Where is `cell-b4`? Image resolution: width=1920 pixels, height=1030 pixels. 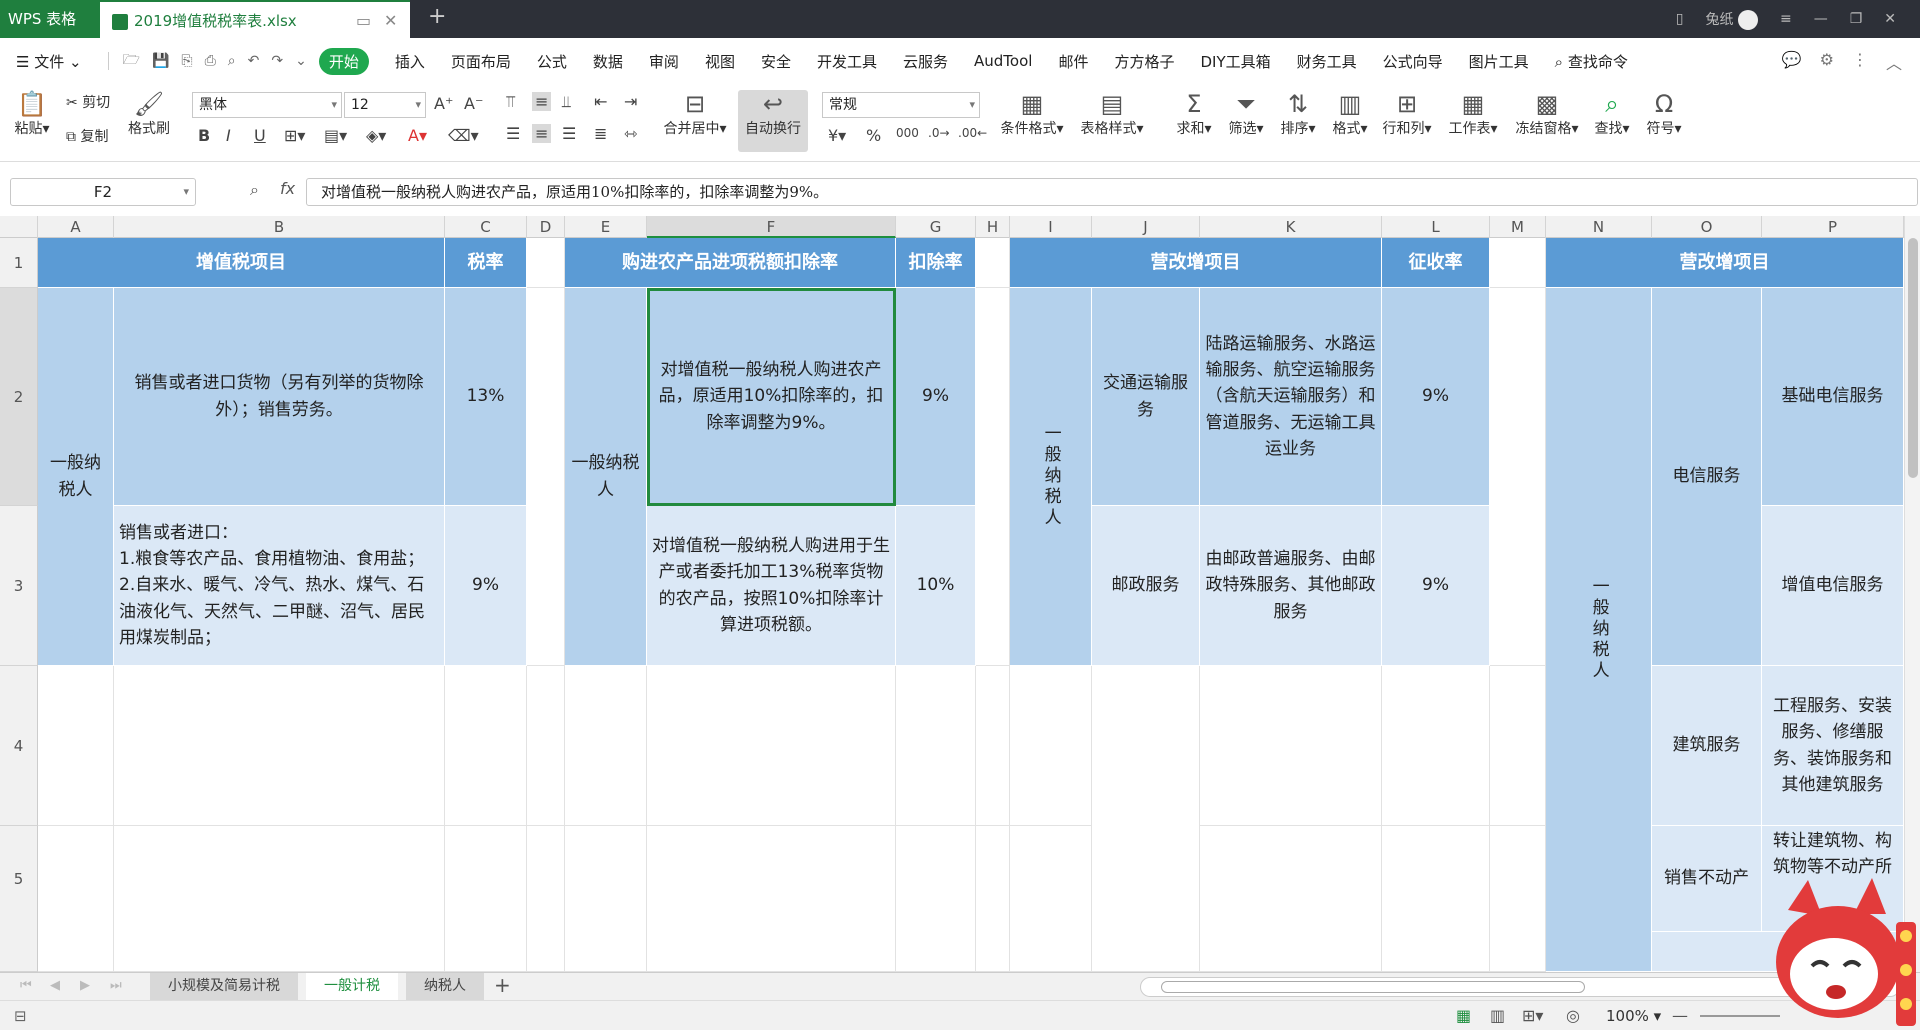 cell-b4 is located at coordinates (279, 746).